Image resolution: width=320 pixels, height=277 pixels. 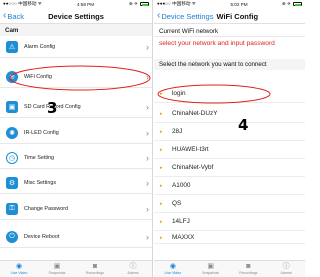 I want to click on network-item: ▸ ChinaNet-DUzY, so click(x=229, y=114).